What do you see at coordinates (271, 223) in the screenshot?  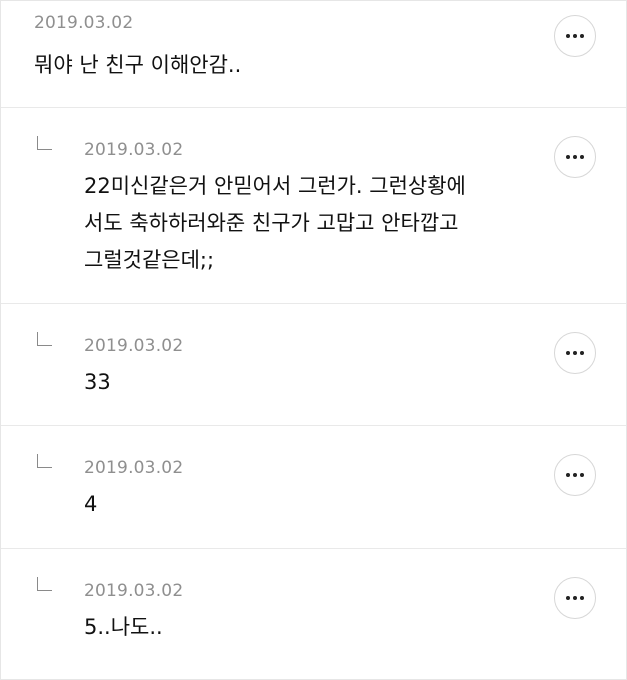 I see `comment-text-line: 서도 축하하러와준 친구가 고맙고 안타깝고` at bounding box center [271, 223].